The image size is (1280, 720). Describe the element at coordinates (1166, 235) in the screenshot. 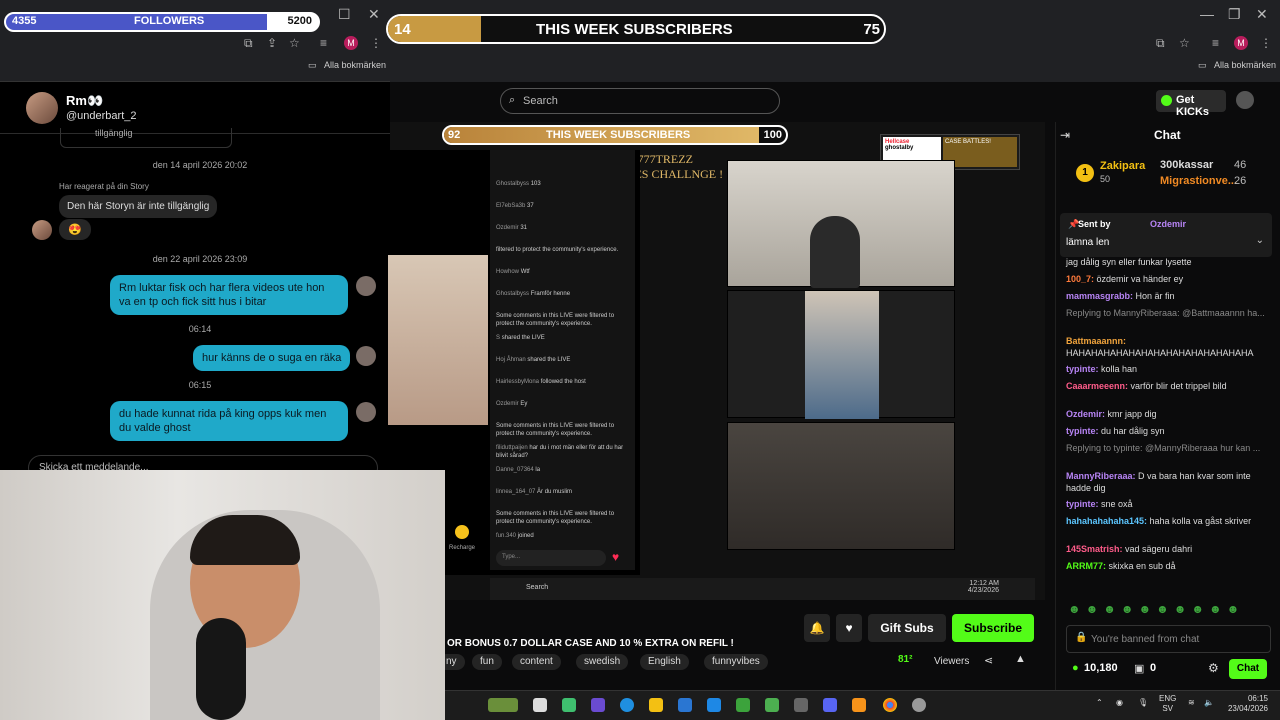

I see `pinned-message: 📌 Sent by Ozdemir lämna len ⌄` at that location.